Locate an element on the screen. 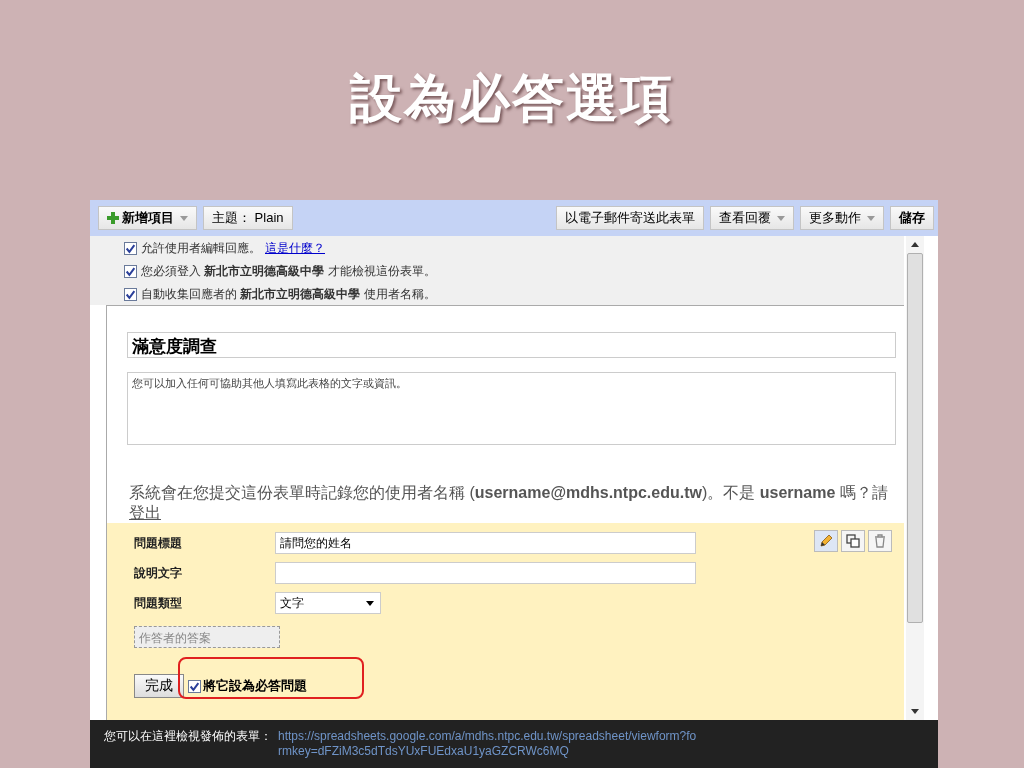 The image size is (1024, 768). pencil-icon is located at coordinates (826, 541).